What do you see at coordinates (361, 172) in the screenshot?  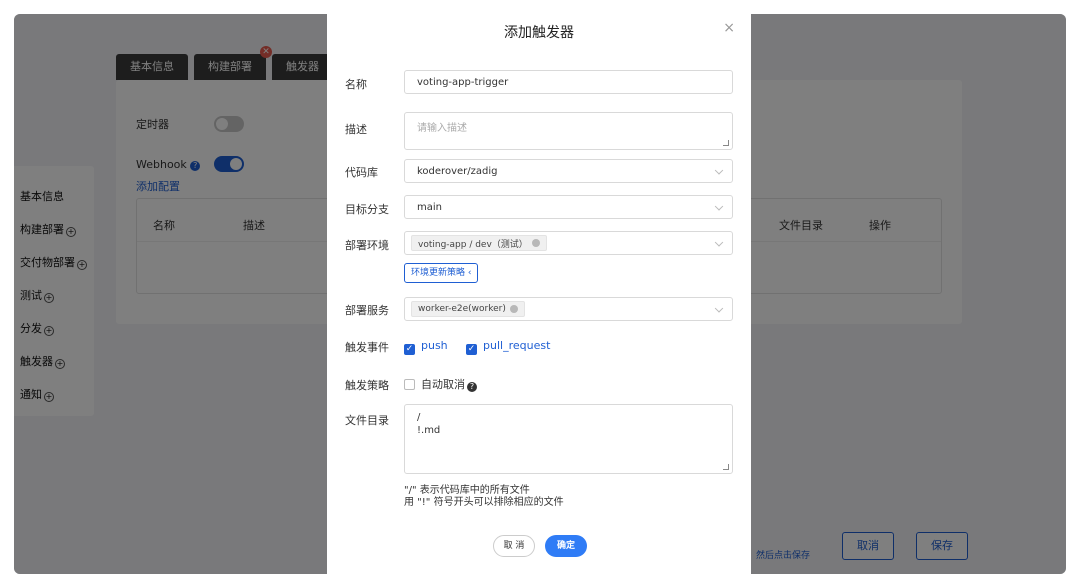 I see `repo-label: 代码库` at bounding box center [361, 172].